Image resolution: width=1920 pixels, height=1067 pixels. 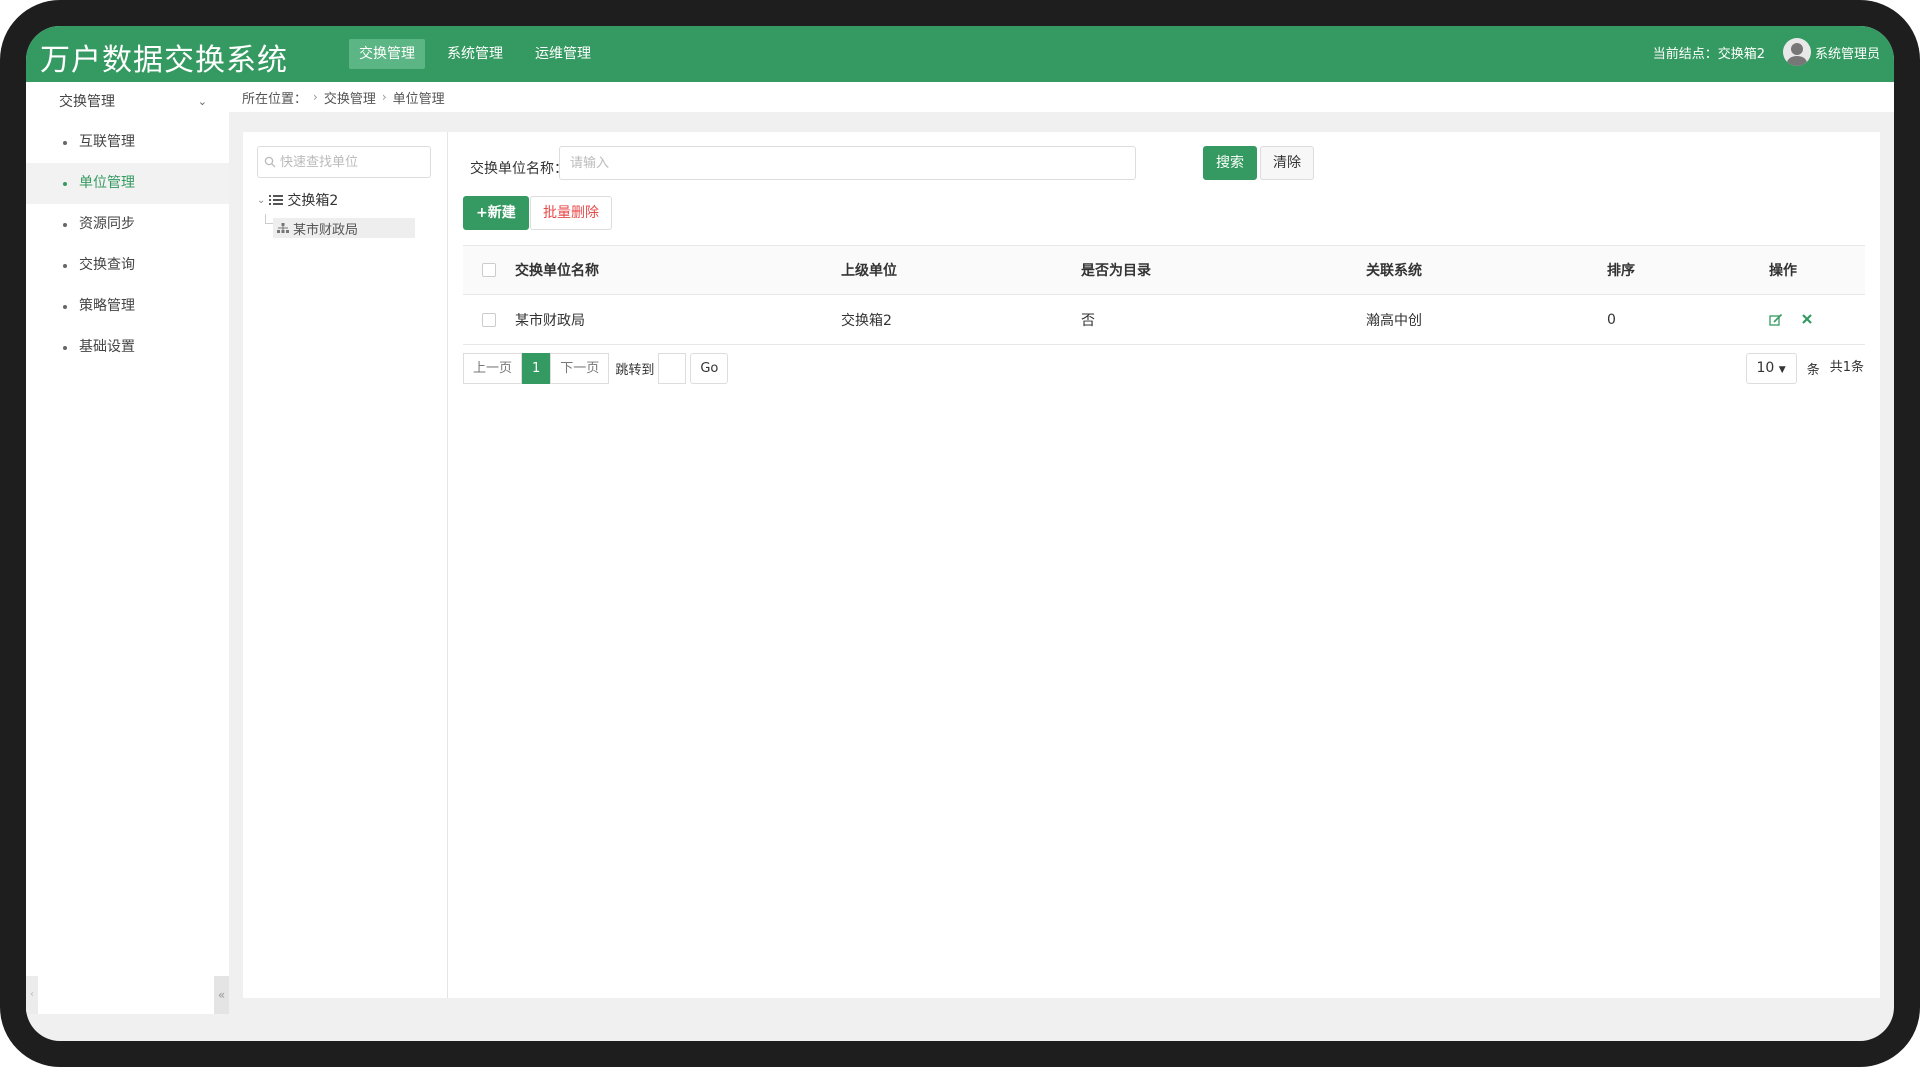 What do you see at coordinates (519, 169) in the screenshot?
I see `filter-label: 交换单位名称：` at bounding box center [519, 169].